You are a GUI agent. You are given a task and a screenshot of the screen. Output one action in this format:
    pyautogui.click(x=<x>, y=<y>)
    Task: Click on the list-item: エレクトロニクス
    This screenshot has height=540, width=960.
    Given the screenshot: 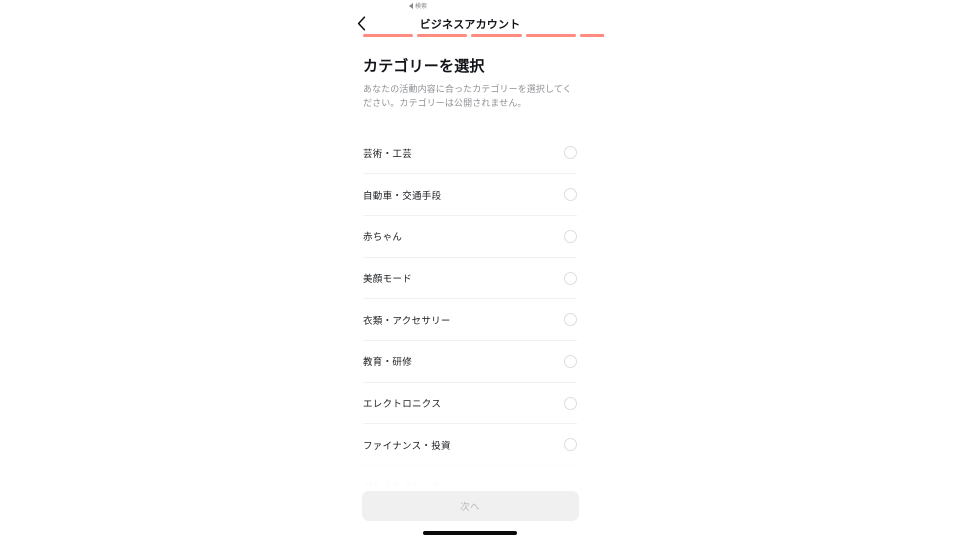 What is the action you would take?
    pyautogui.click(x=470, y=404)
    